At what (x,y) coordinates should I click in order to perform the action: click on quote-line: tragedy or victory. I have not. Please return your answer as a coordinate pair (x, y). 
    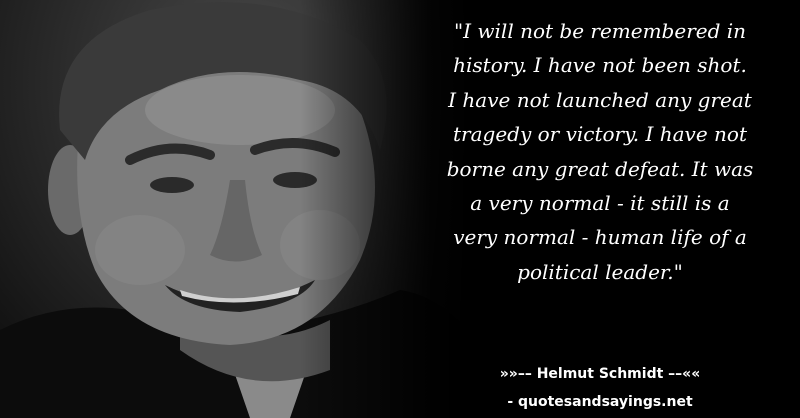
    Looking at the image, I should click on (600, 134).